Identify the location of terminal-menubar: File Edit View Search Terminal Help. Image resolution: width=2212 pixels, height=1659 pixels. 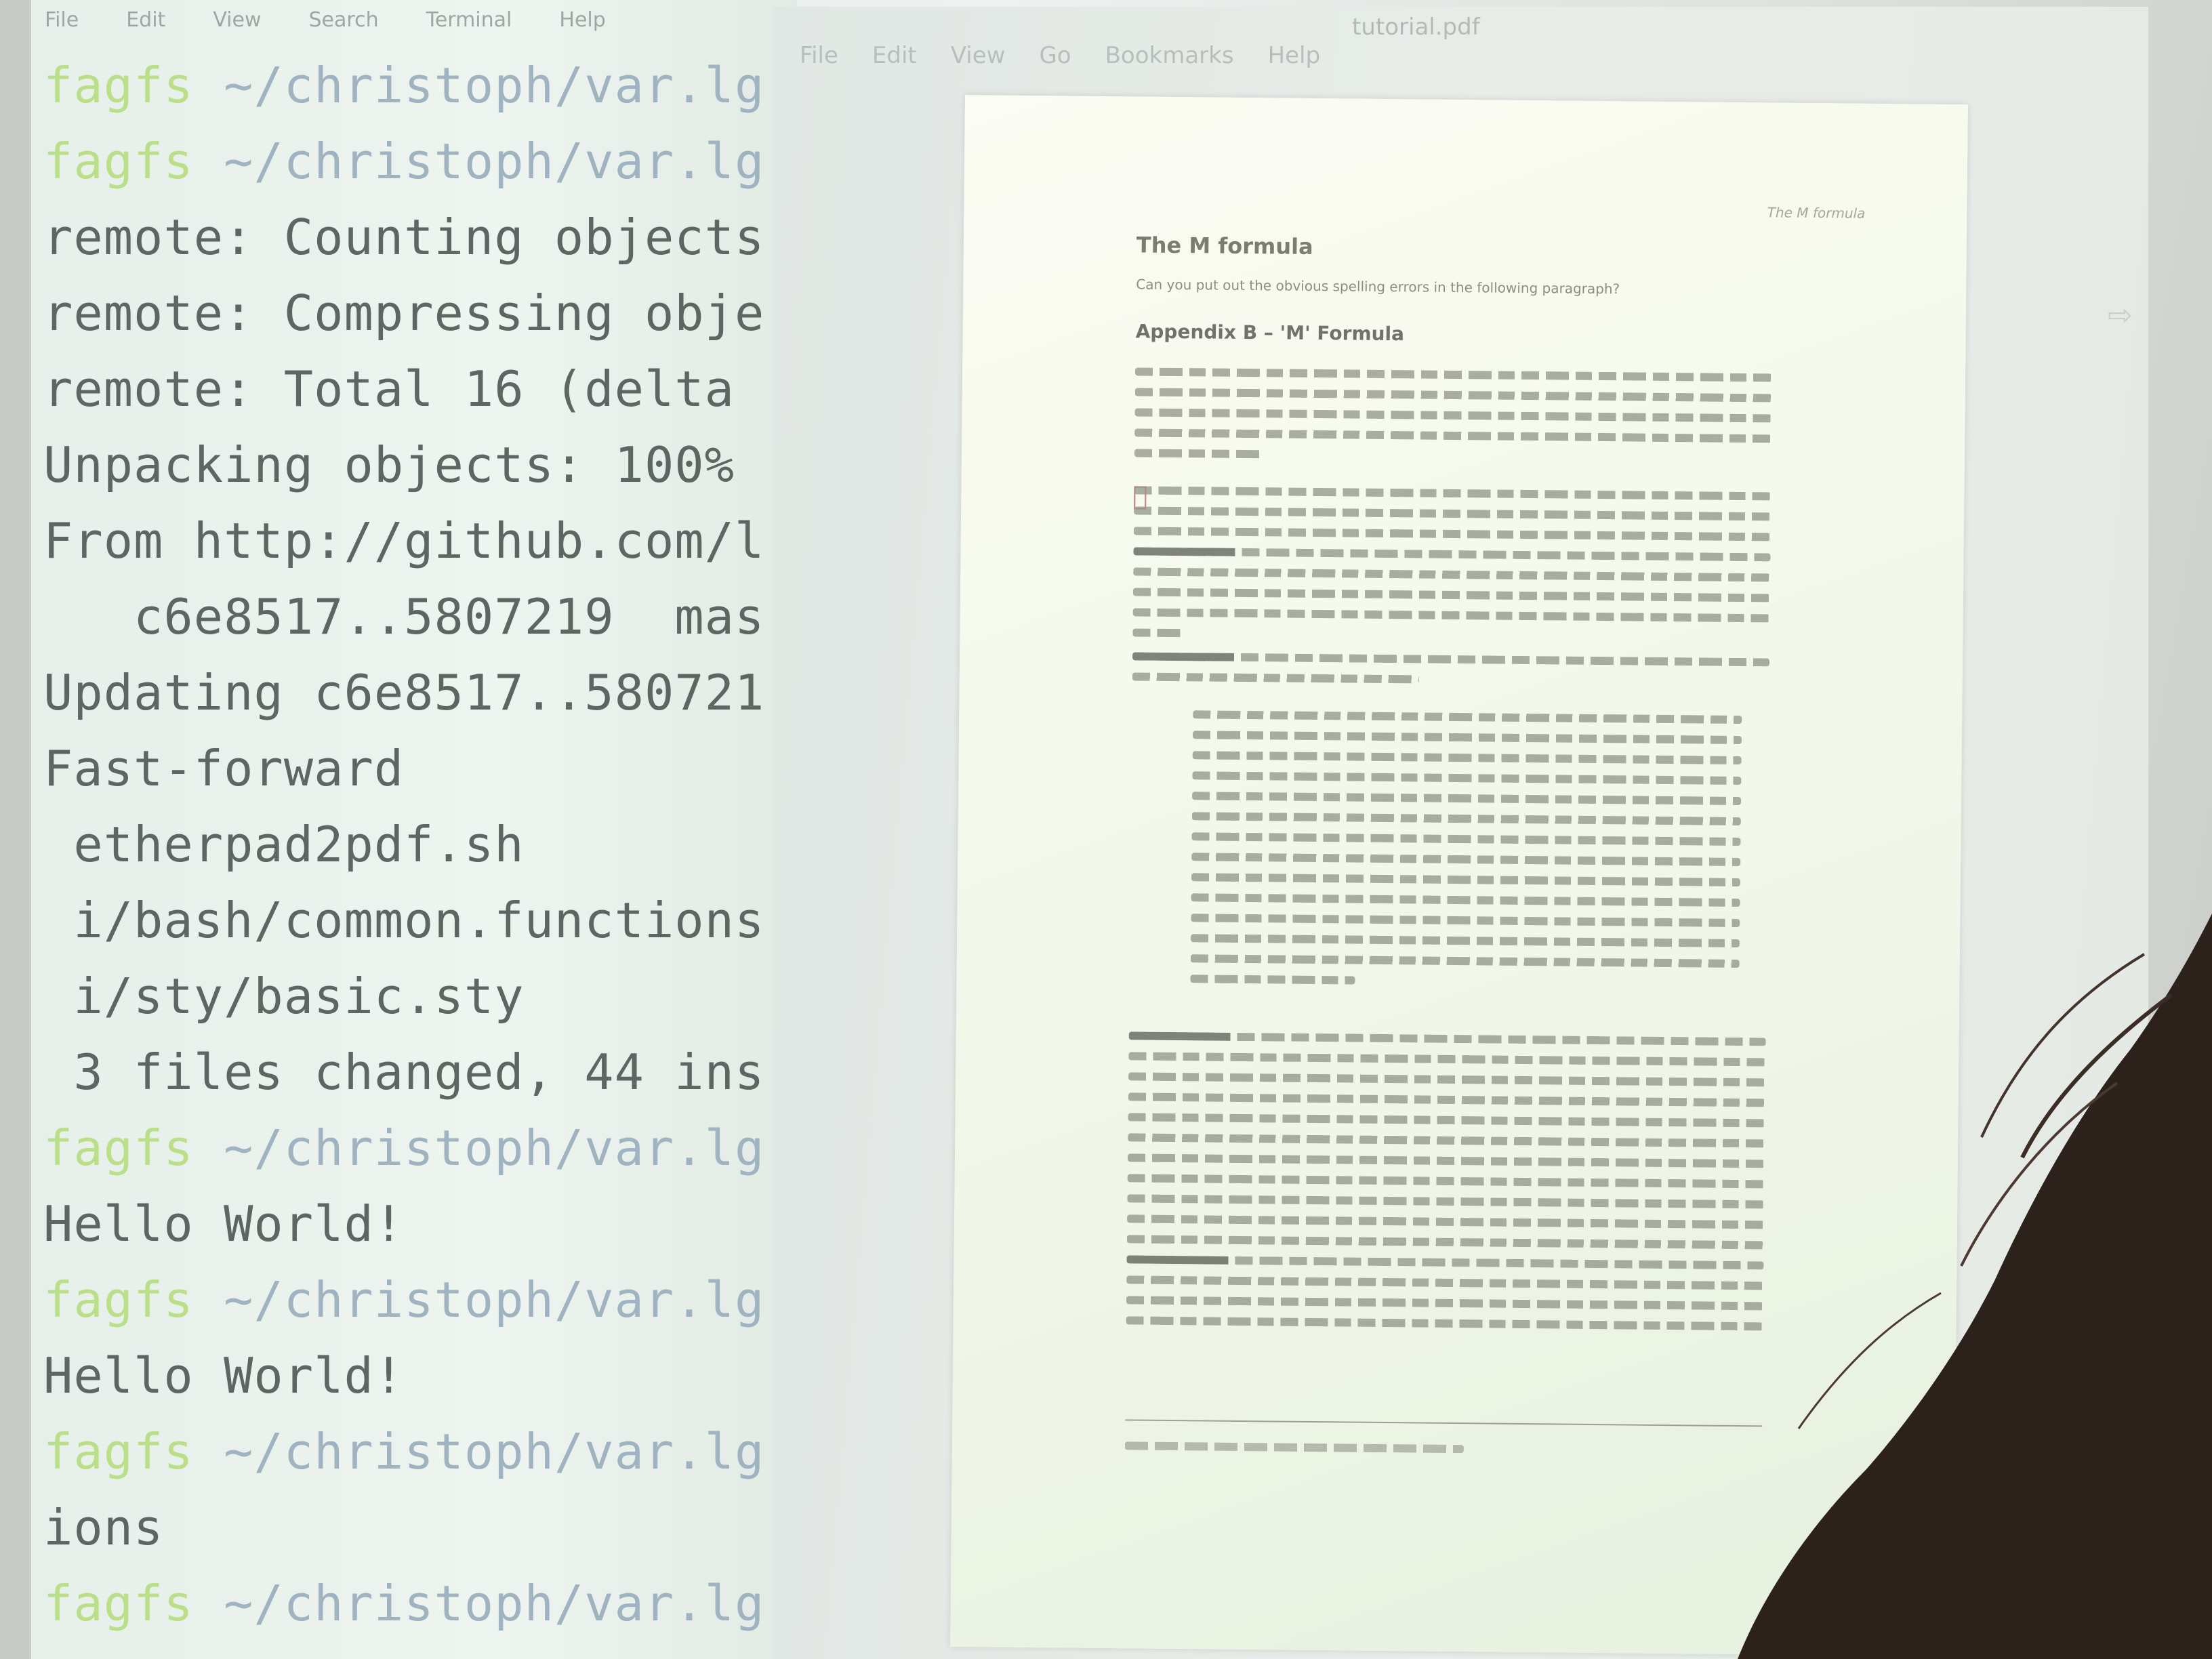
(325, 29).